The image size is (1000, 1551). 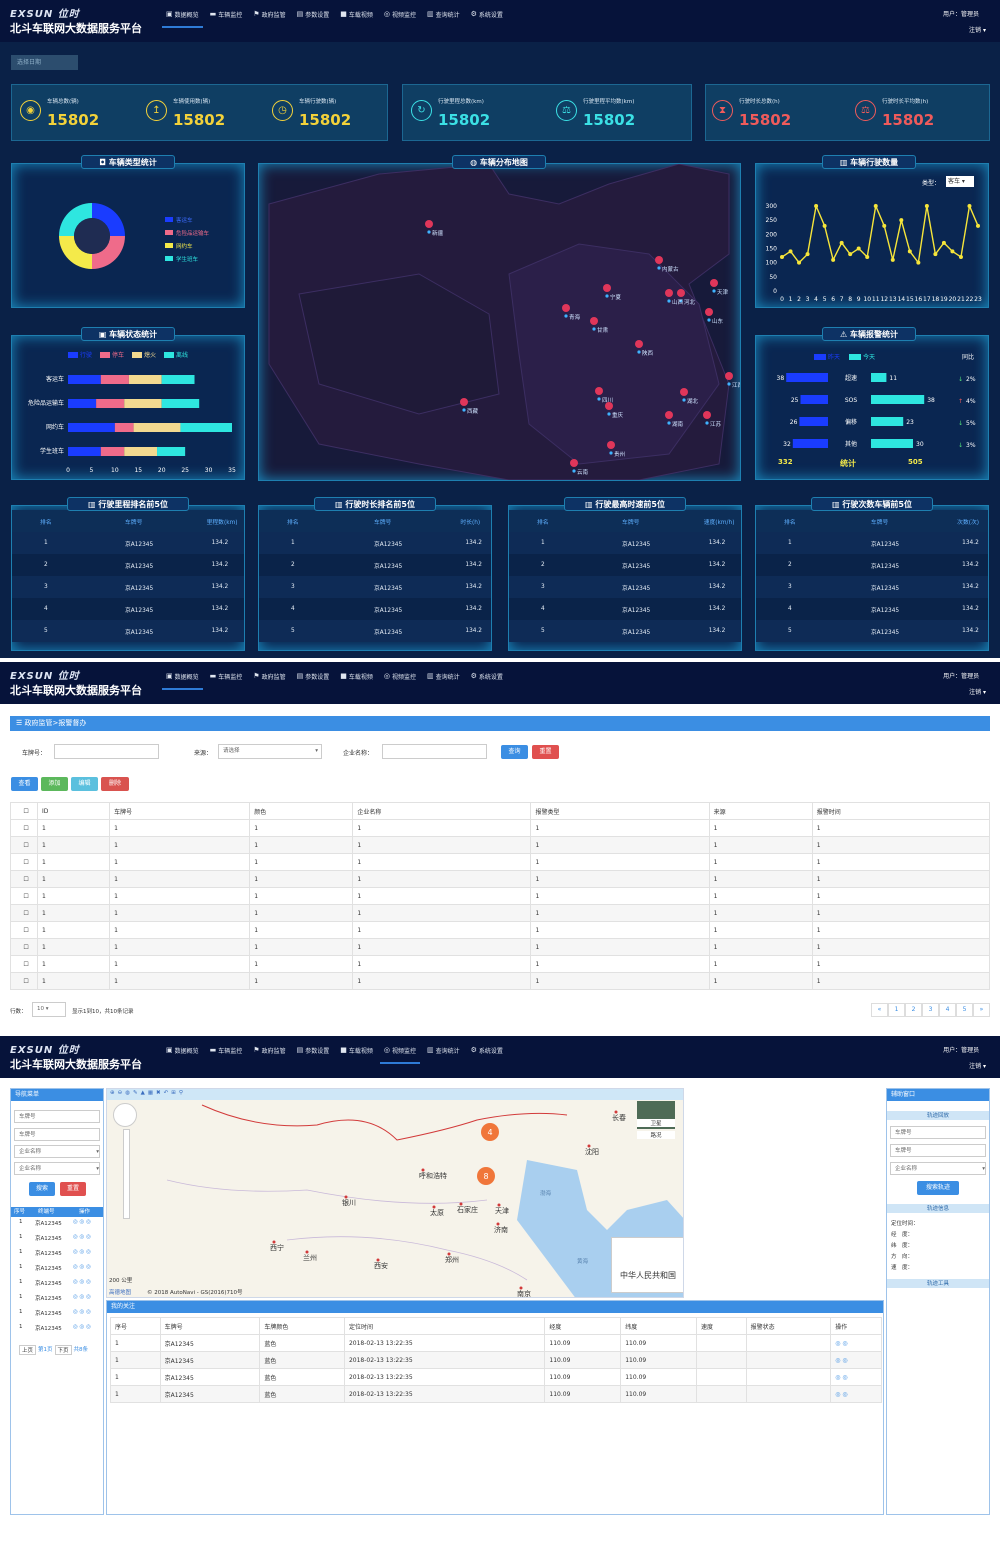 I want to click on menu-params: ▤ 参数设置, so click(x=313, y=1050).